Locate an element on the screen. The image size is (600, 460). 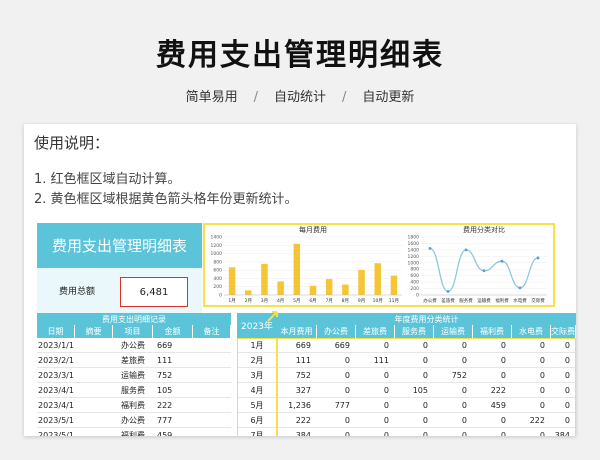
bar-x-tick-label: 7月 is located at coordinates (328, 301).